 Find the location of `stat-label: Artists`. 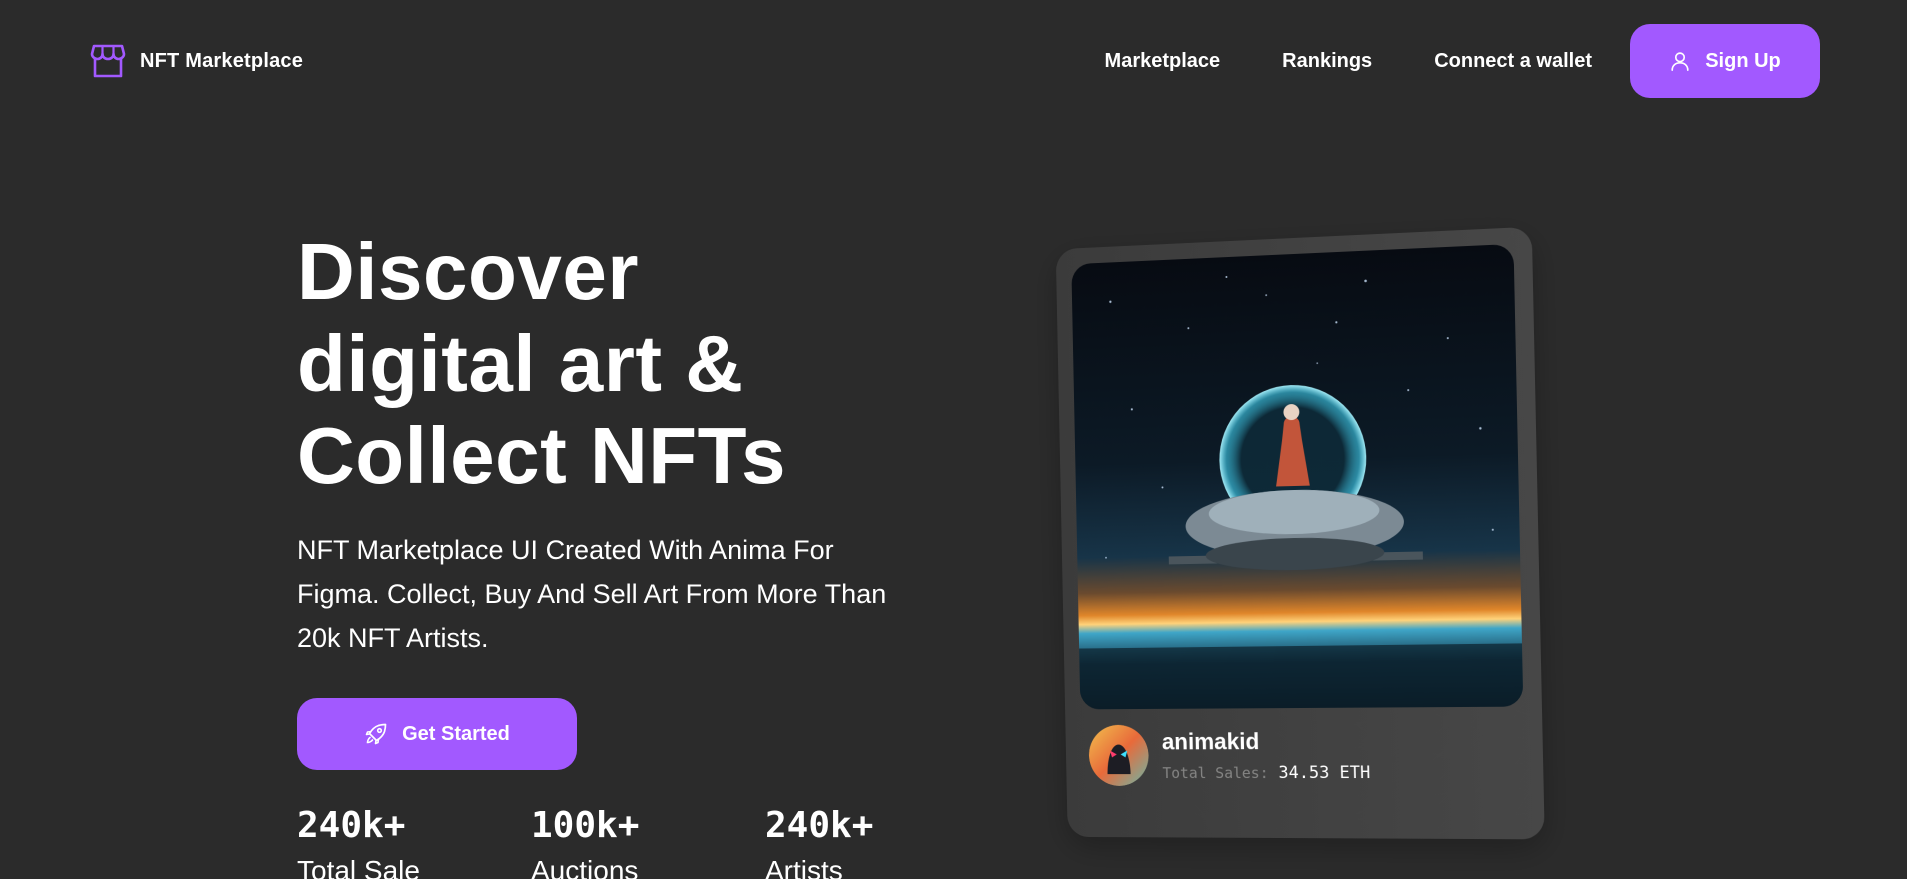

stat-label: Artists is located at coordinates (804, 867).